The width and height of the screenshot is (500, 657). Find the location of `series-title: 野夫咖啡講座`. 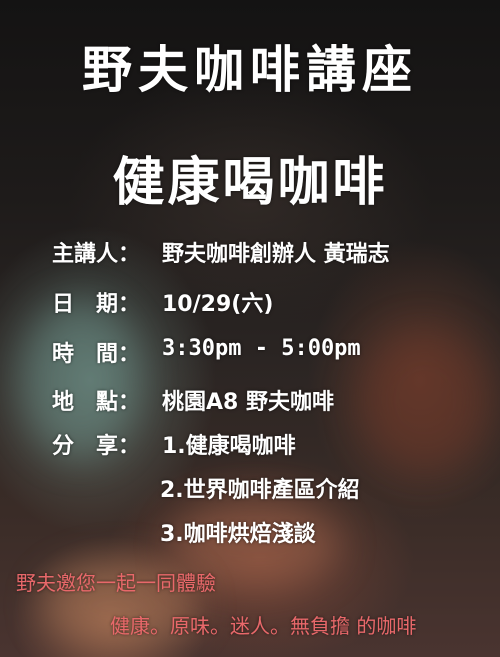

series-title: 野夫咖啡講座 is located at coordinates (250, 69).